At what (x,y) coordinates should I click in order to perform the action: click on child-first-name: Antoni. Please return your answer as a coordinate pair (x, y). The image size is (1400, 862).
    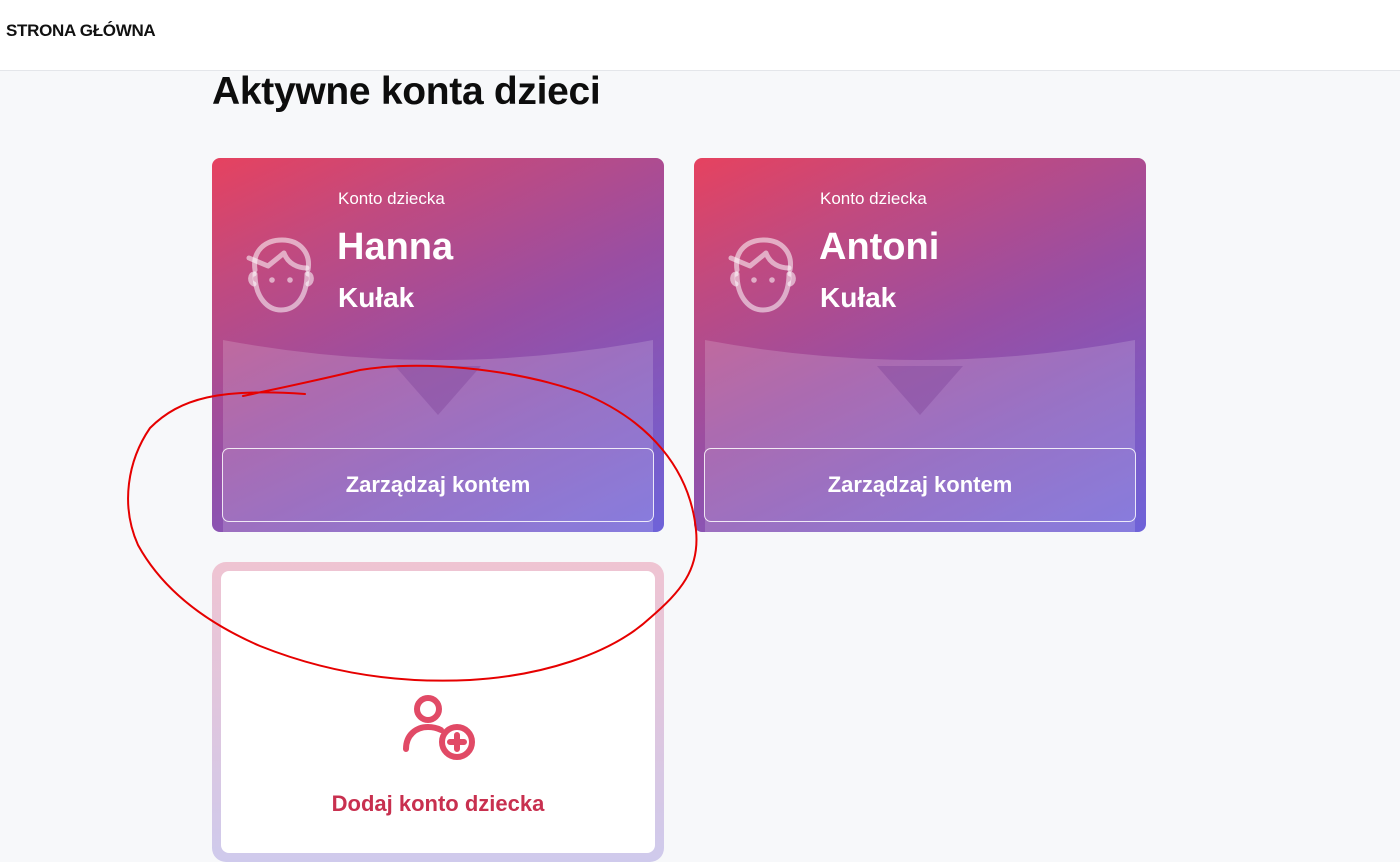
    Looking at the image, I should click on (879, 247).